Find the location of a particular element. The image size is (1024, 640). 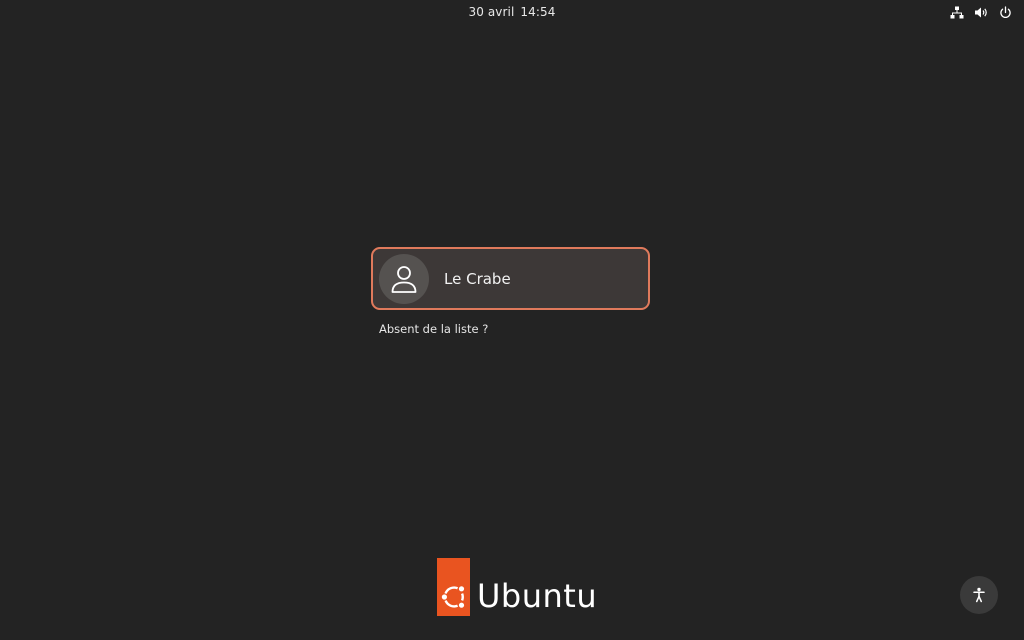

volume-icon is located at coordinates (981, 12).